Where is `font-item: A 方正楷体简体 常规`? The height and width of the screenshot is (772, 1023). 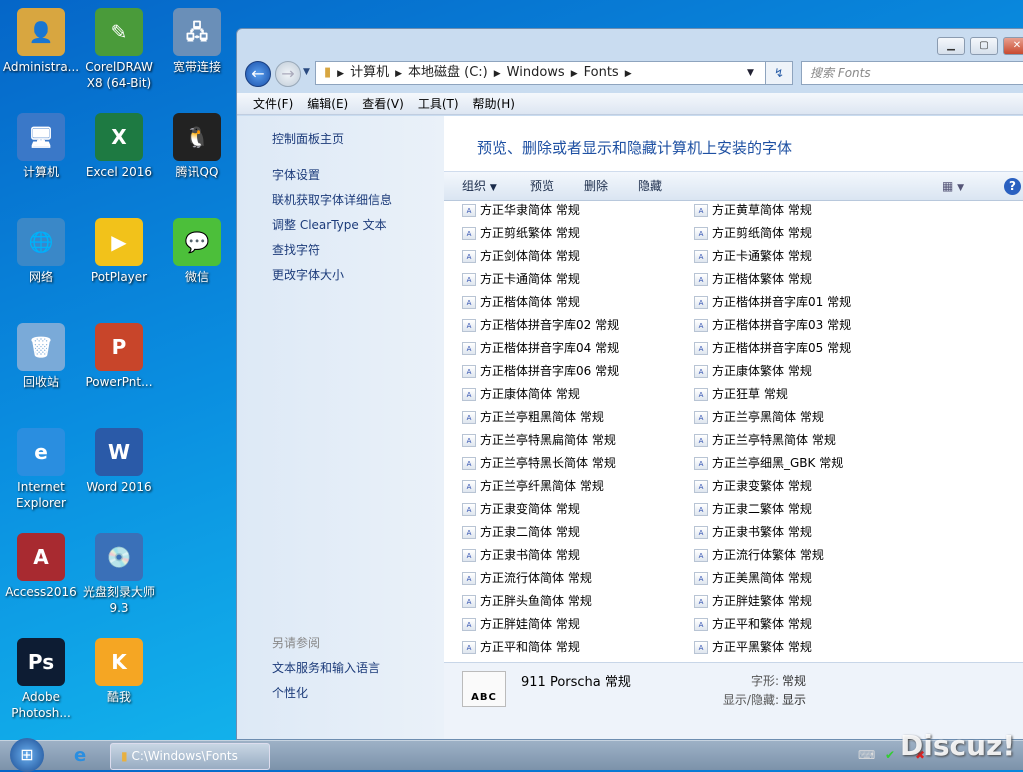
font-item: A 方正楷体简体 常规 is located at coordinates (521, 302).